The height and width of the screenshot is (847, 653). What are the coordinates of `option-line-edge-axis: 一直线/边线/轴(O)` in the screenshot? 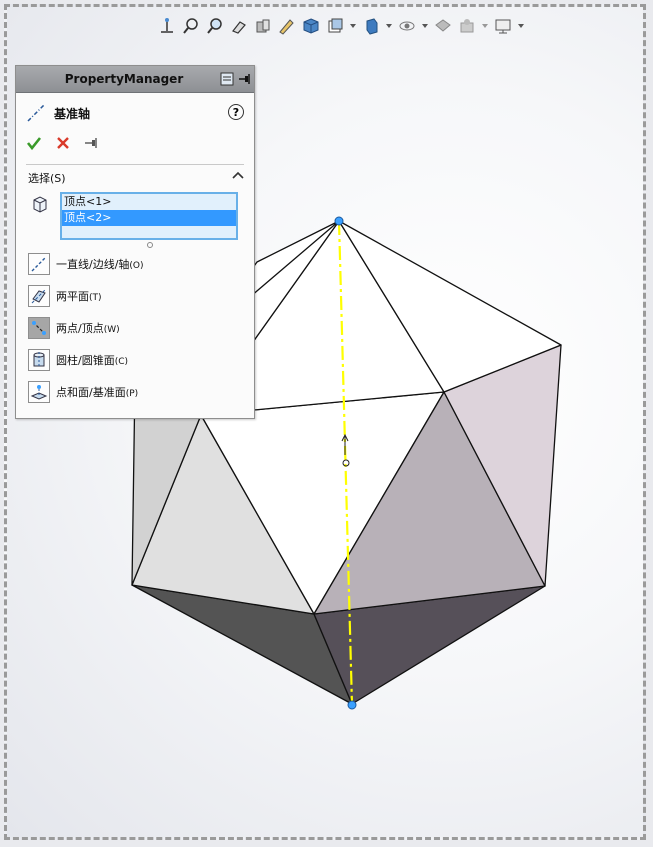 It's located at (86, 264).